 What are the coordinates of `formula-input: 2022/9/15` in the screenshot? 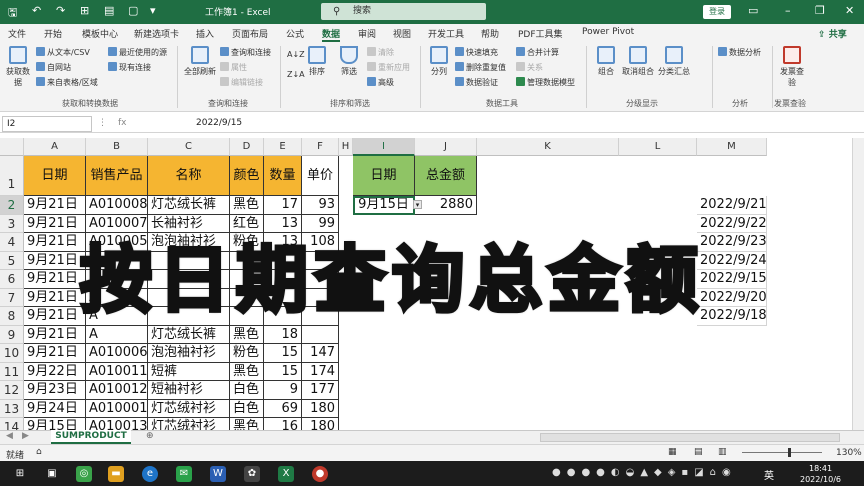 It's located at (219, 123).